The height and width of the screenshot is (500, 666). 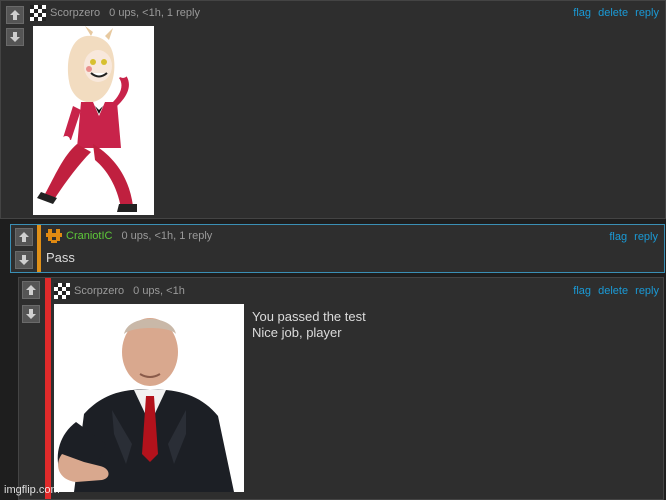 I want to click on comment-text: You passed the test Nice job, player, so click(x=309, y=325).